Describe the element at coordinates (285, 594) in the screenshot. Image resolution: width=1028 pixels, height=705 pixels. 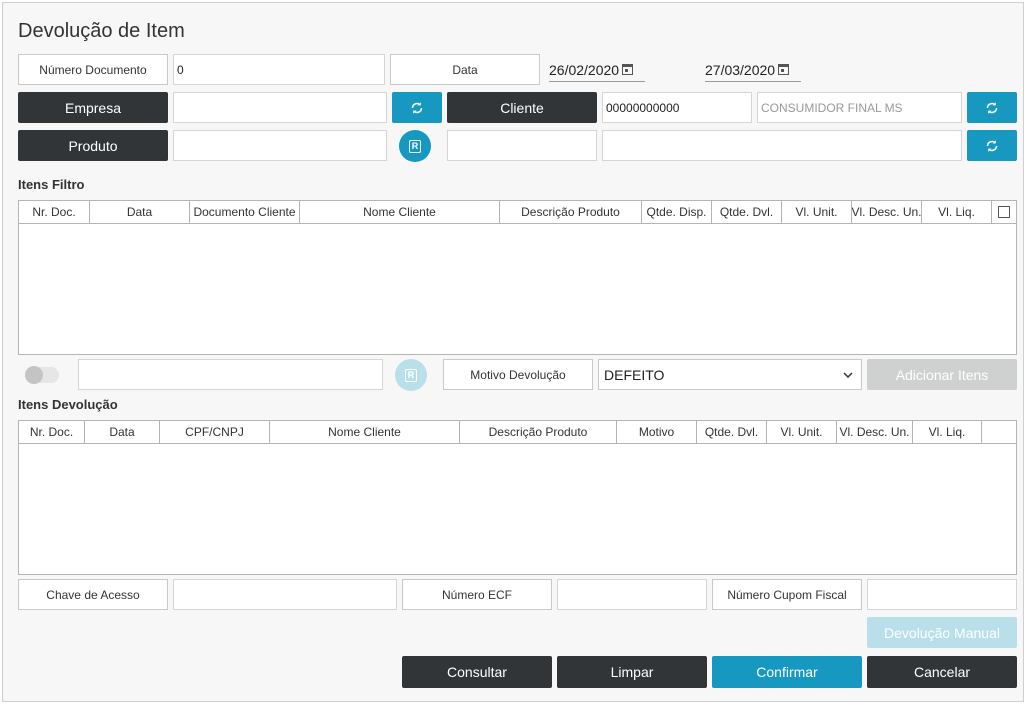
I see `chave-acesso-input` at that location.